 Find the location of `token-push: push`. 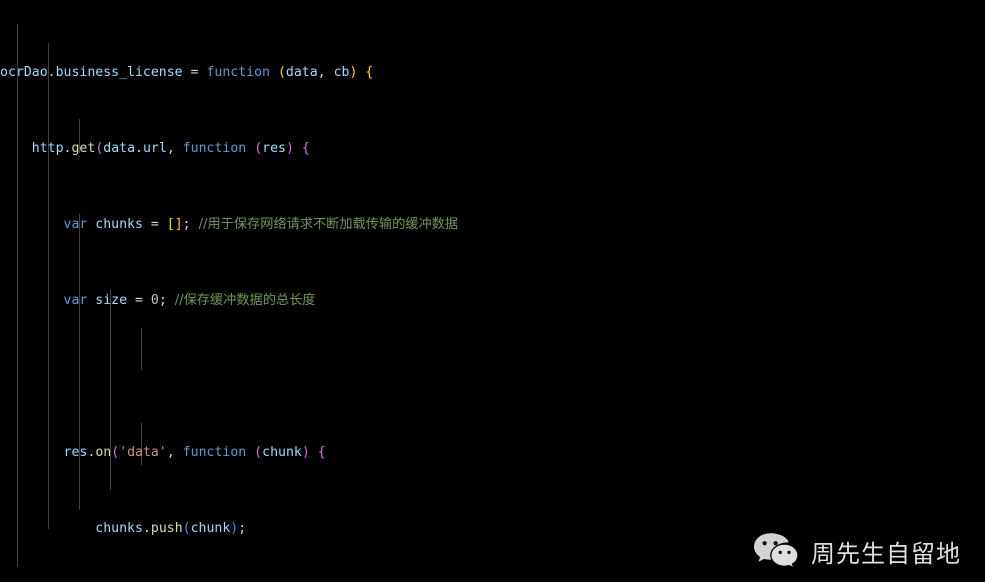

token-push: push is located at coordinates (166, 528).